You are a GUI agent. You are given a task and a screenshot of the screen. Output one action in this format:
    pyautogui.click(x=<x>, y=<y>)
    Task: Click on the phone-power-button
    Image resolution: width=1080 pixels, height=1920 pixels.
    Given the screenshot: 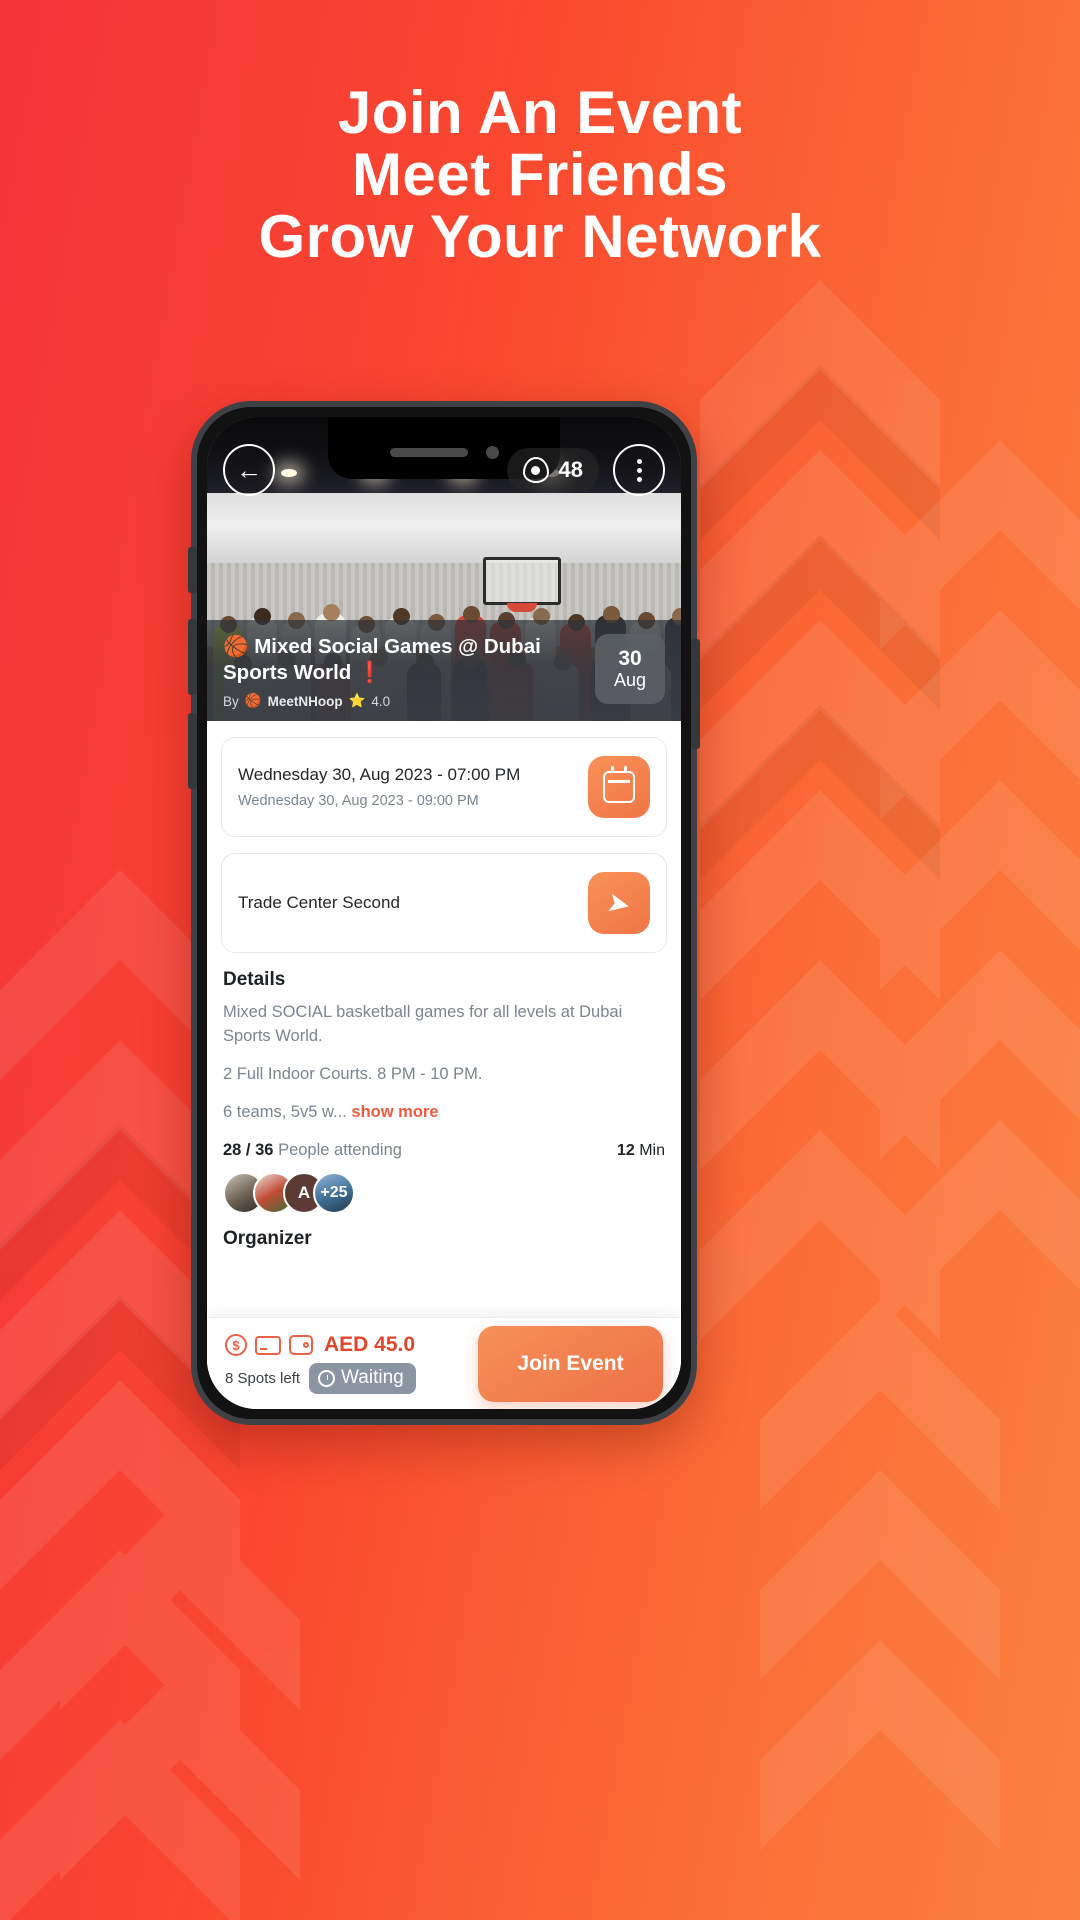 What is the action you would take?
    pyautogui.click(x=695, y=694)
    